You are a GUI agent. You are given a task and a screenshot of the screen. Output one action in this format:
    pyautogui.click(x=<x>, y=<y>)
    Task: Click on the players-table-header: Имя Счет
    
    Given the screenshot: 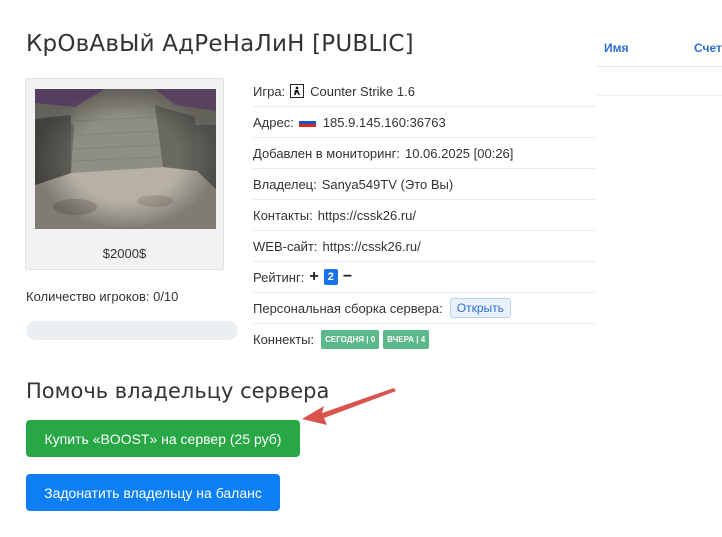 What is the action you would take?
    pyautogui.click(x=659, y=52)
    